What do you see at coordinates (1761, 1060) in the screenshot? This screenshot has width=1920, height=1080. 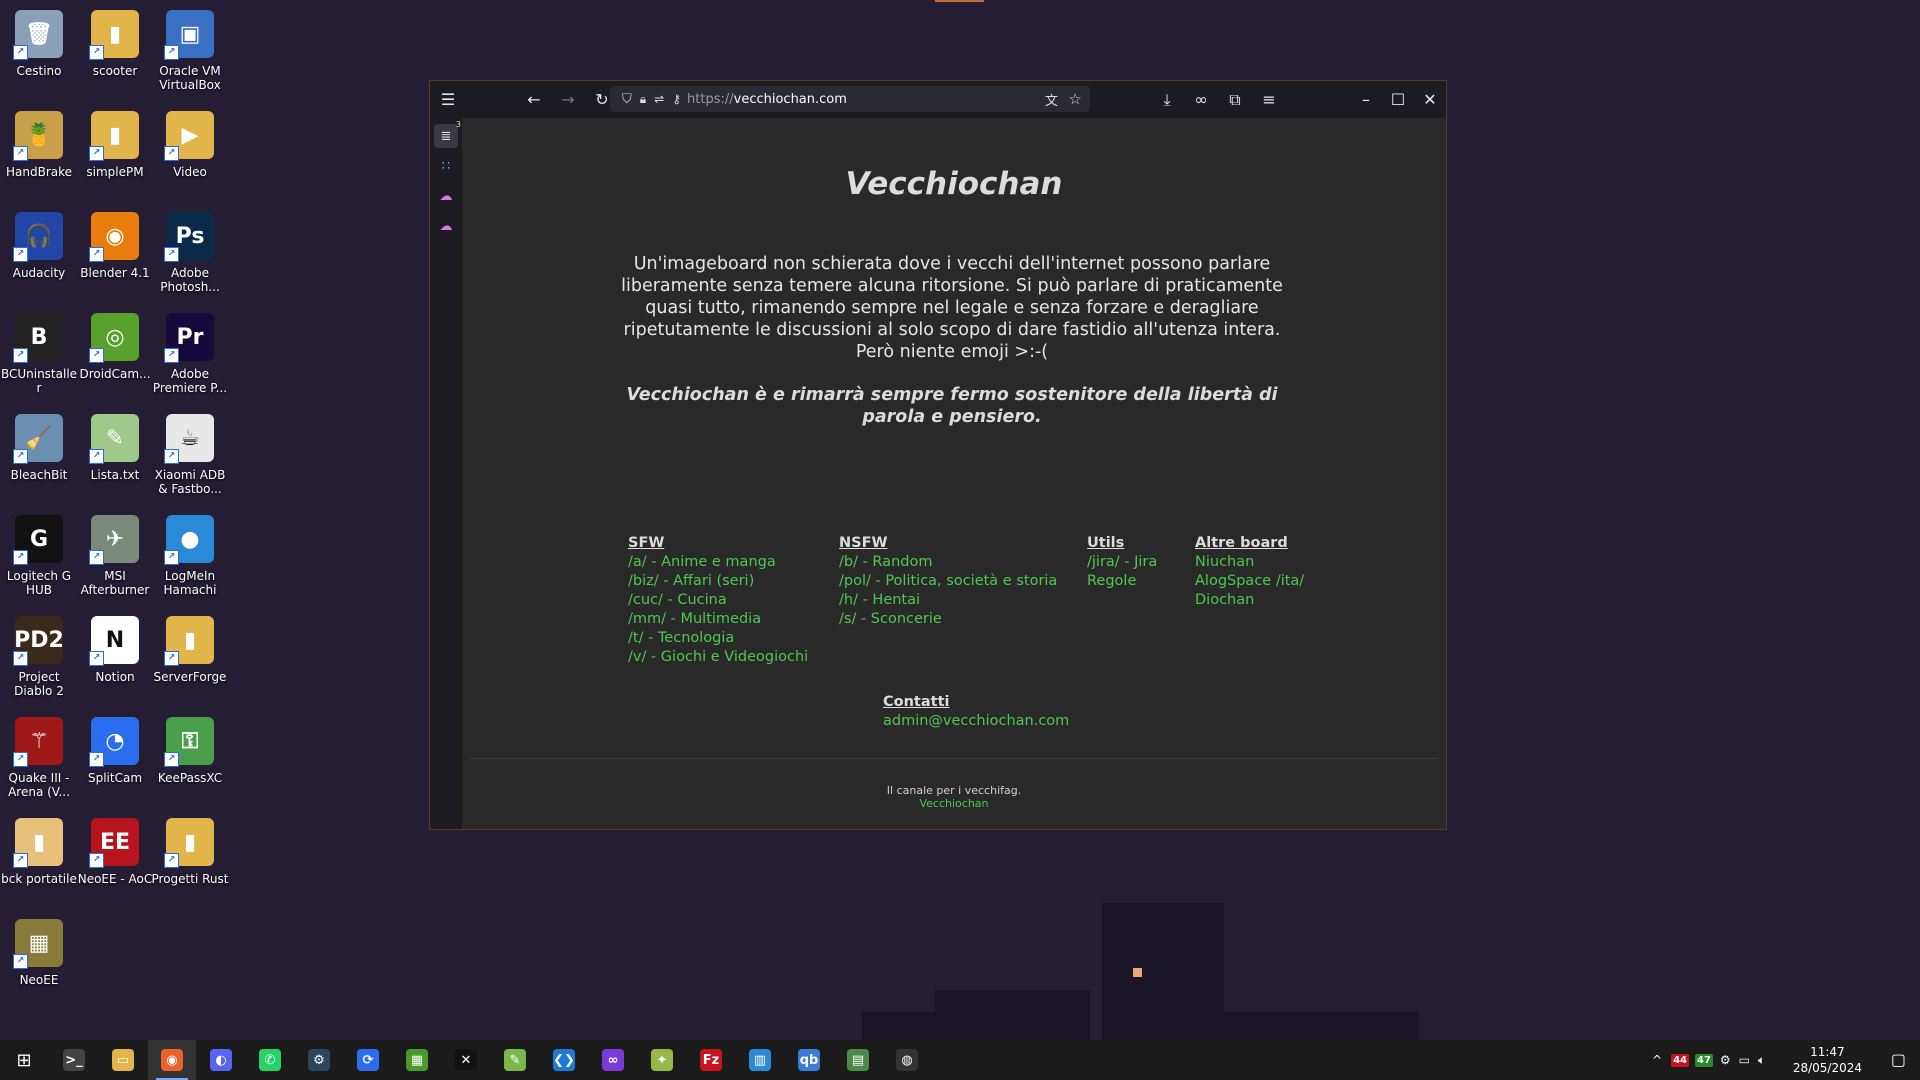 I see `volume-icon: 🔈︎` at bounding box center [1761, 1060].